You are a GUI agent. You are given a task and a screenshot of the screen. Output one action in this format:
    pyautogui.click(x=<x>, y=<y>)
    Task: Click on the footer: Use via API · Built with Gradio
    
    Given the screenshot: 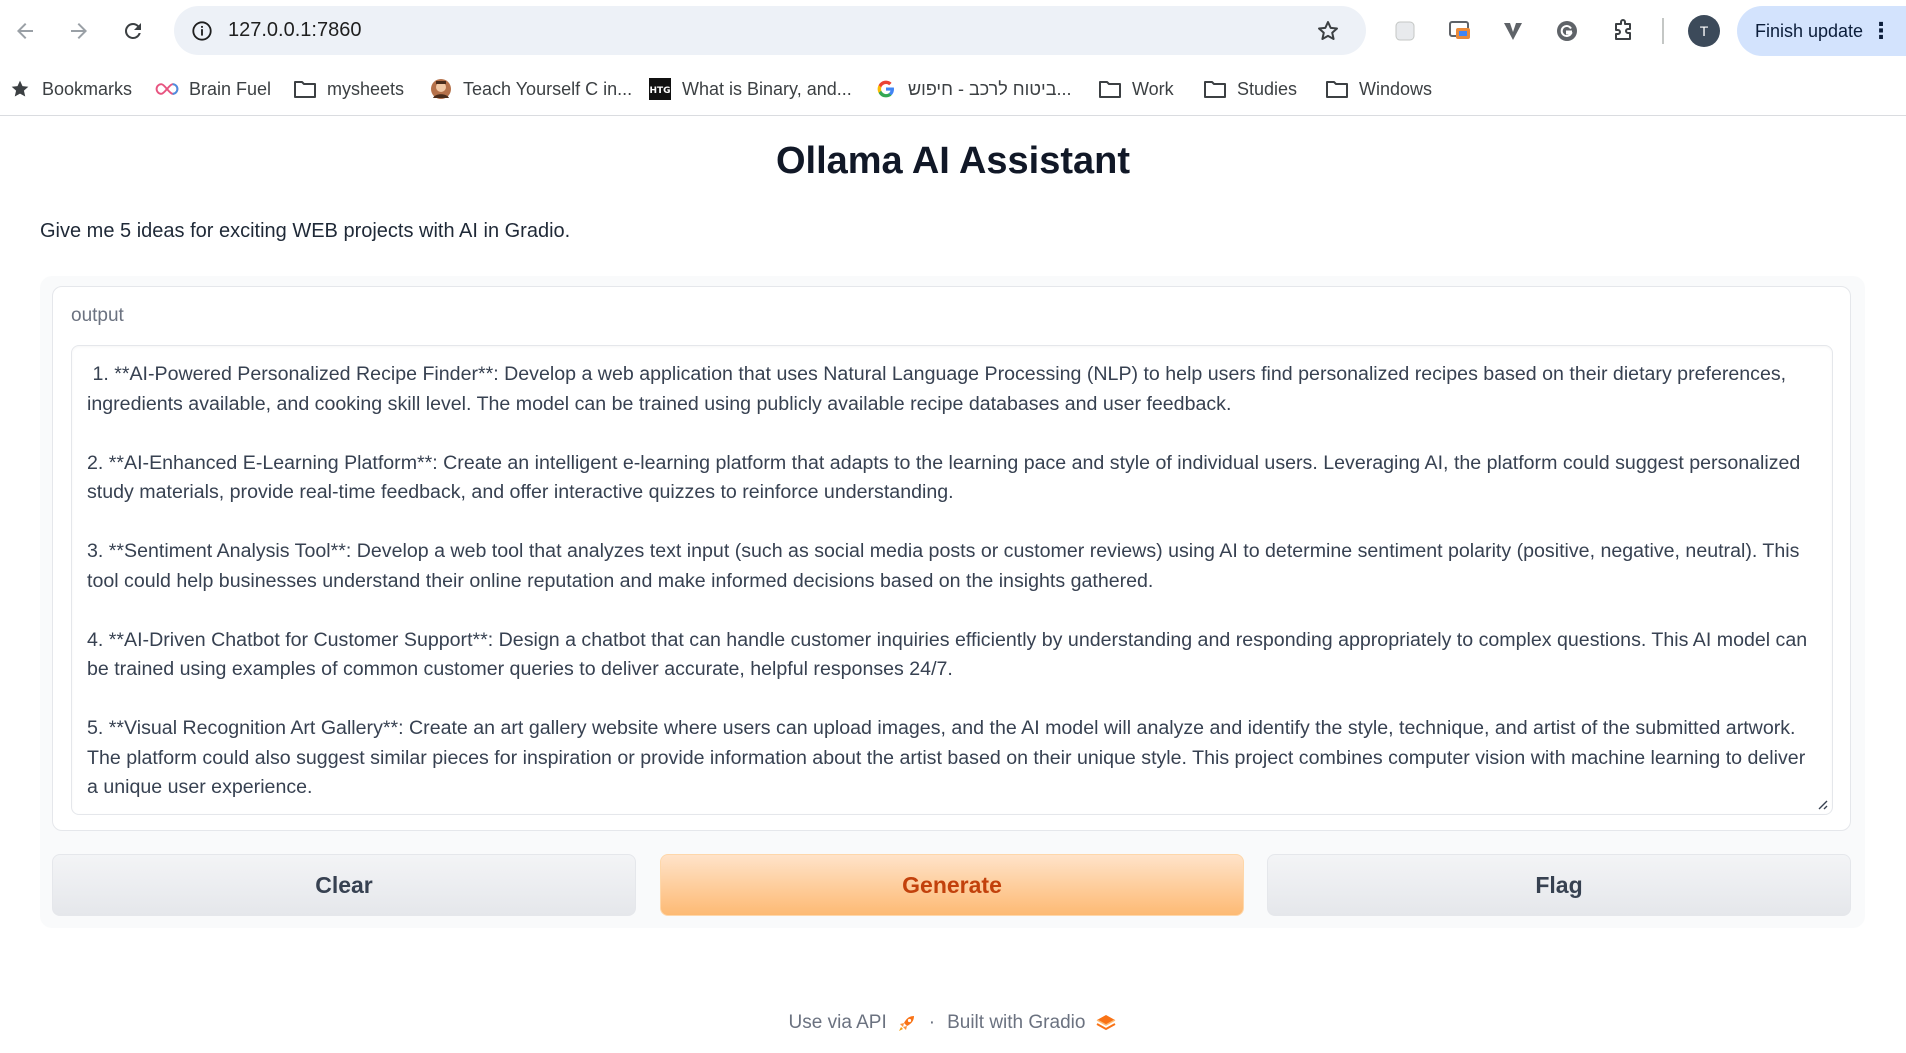 What is the action you would take?
    pyautogui.click(x=953, y=1023)
    